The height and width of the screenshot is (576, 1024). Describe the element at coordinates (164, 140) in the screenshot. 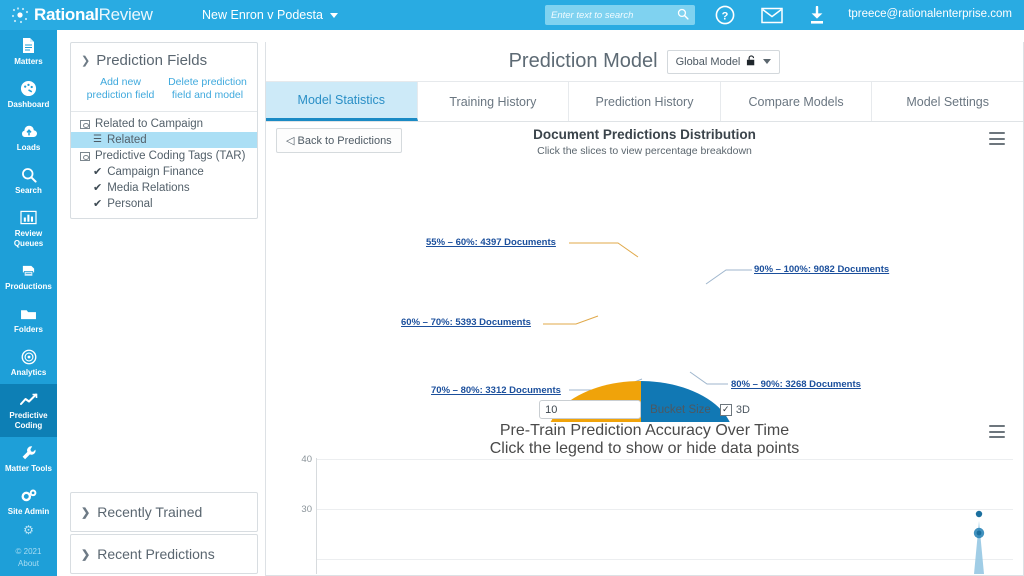

I see `tree-item-related: ☰ Related` at that location.